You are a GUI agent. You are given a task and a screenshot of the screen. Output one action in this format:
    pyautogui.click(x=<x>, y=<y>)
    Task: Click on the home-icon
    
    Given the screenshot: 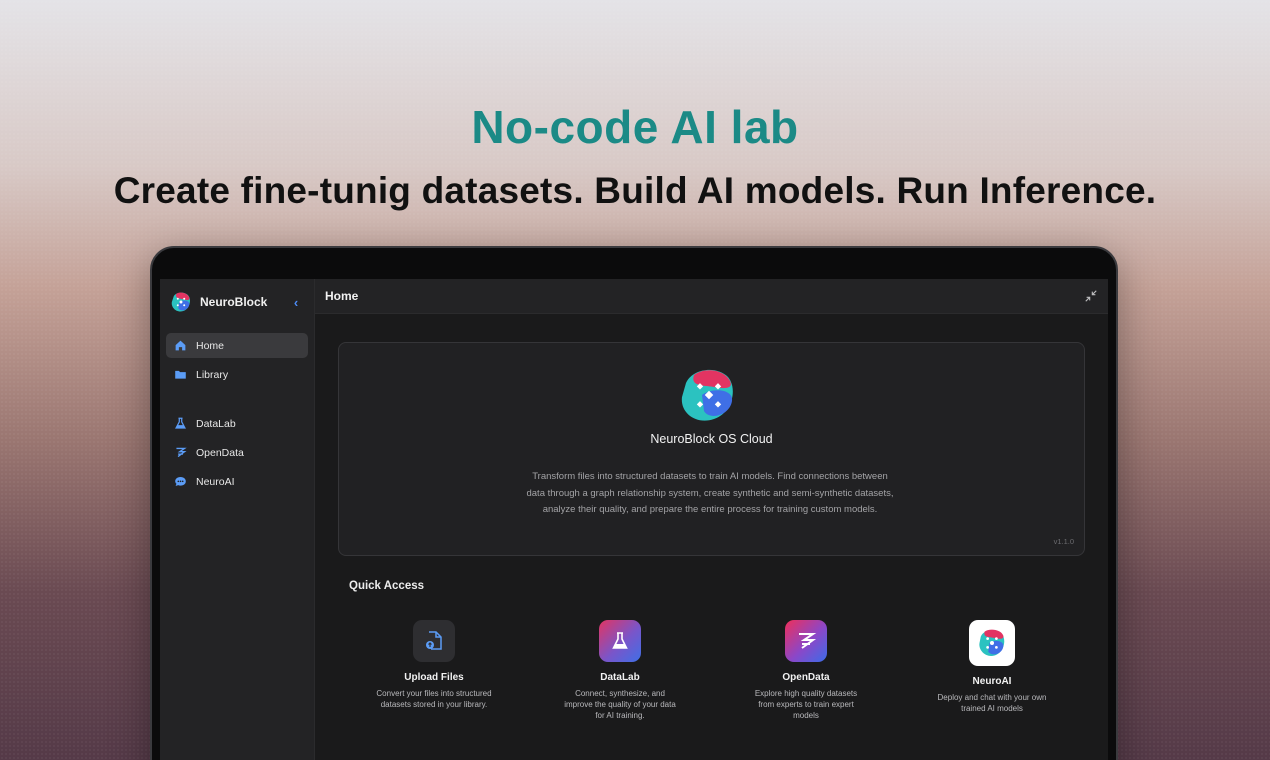 What is the action you would take?
    pyautogui.click(x=180, y=345)
    